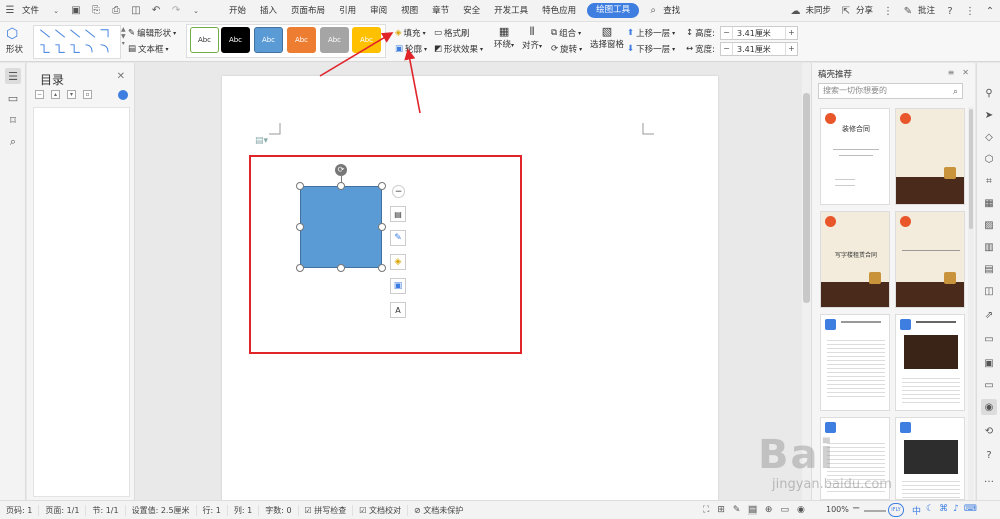  What do you see at coordinates (769, 510) in the screenshot?
I see `web-view-icon: ⊕` at bounding box center [769, 510].